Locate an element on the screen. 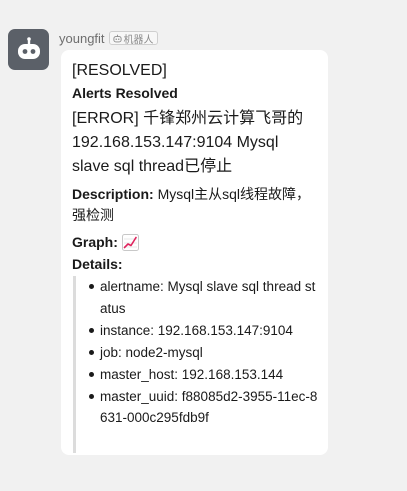 The height and width of the screenshot is (491, 407). sender-row: youngfit 机器人 is located at coordinates (108, 38).